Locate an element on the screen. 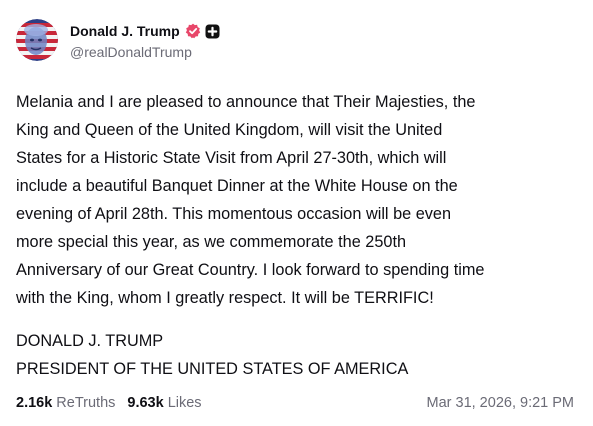 The width and height of the screenshot is (593, 426). author-handle: @realDonaldTrump is located at coordinates (131, 52).